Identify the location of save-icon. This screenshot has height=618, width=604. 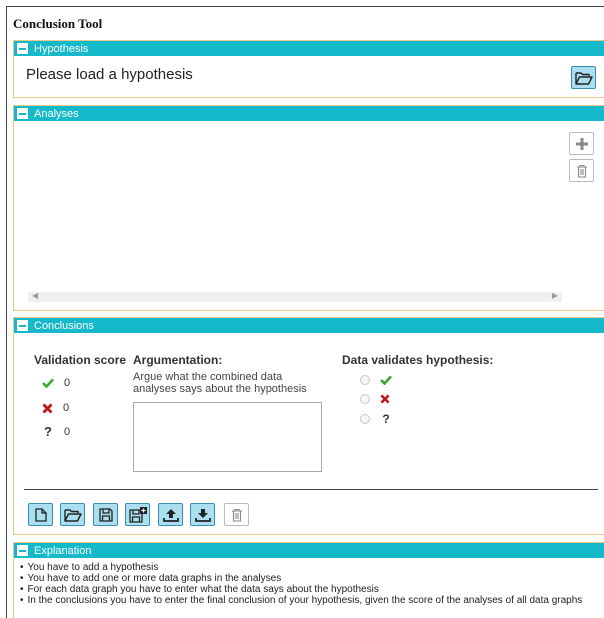
(105, 514).